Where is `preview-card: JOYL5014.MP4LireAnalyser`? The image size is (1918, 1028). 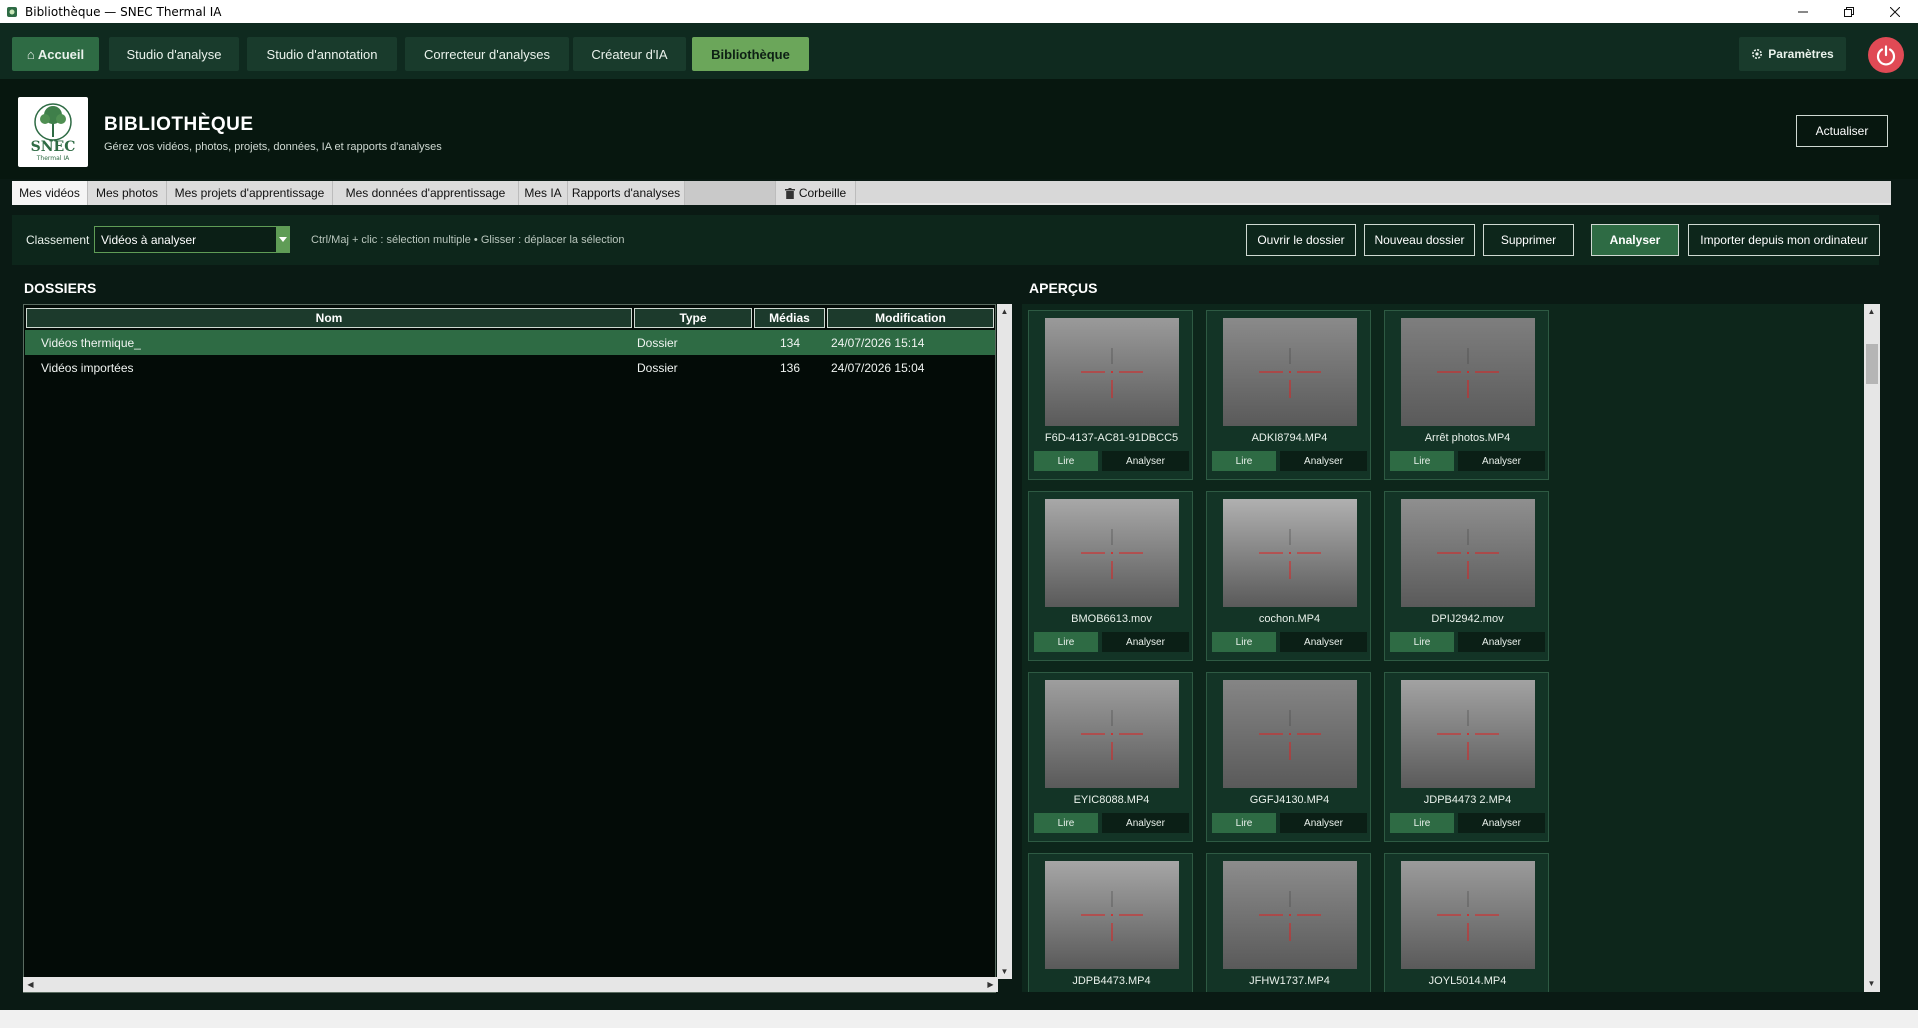 preview-card: JOYL5014.MP4LireAnalyser is located at coordinates (1466, 922).